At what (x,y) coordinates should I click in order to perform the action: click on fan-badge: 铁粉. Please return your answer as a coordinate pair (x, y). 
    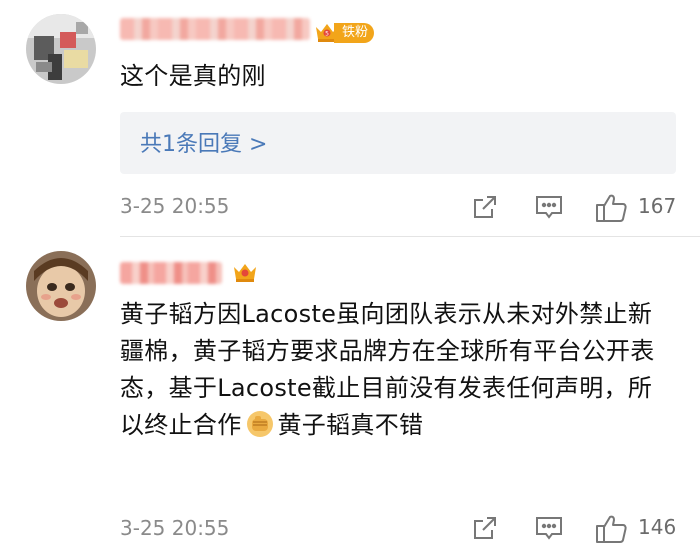
    Looking at the image, I should click on (354, 33).